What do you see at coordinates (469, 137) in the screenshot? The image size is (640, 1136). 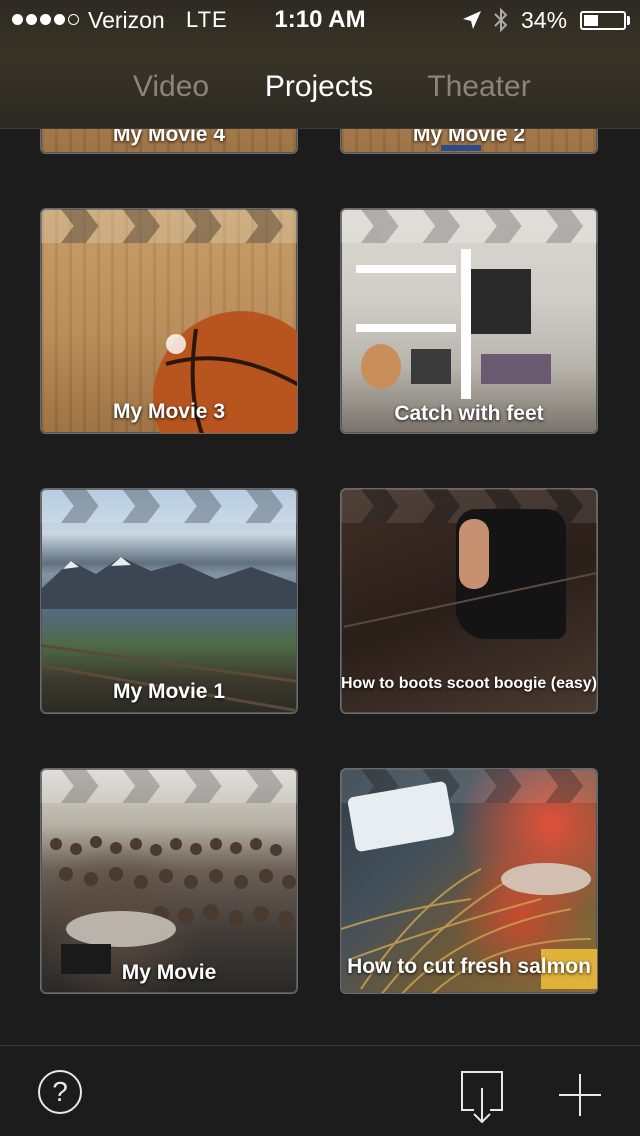 I see `project-title: My Movie 2` at bounding box center [469, 137].